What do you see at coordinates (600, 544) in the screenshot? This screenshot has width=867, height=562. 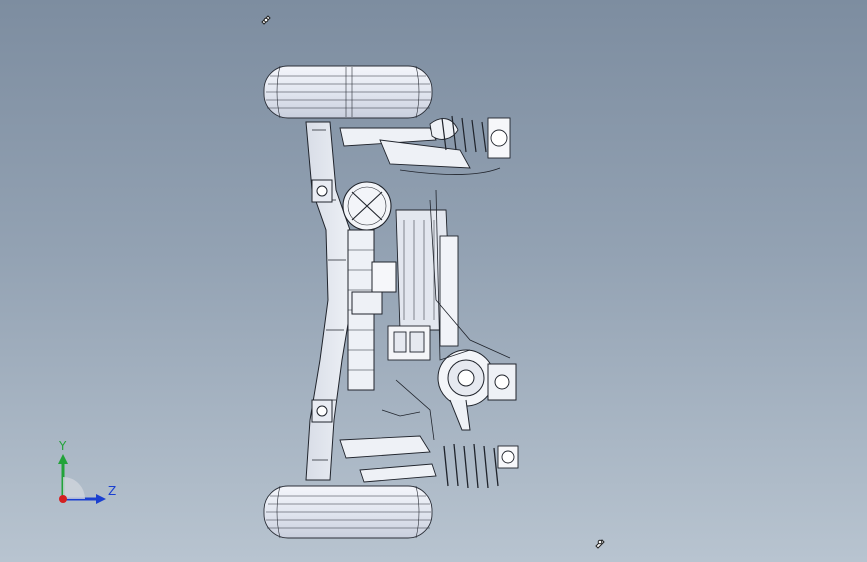 I see `ref-marker-bottom` at bounding box center [600, 544].